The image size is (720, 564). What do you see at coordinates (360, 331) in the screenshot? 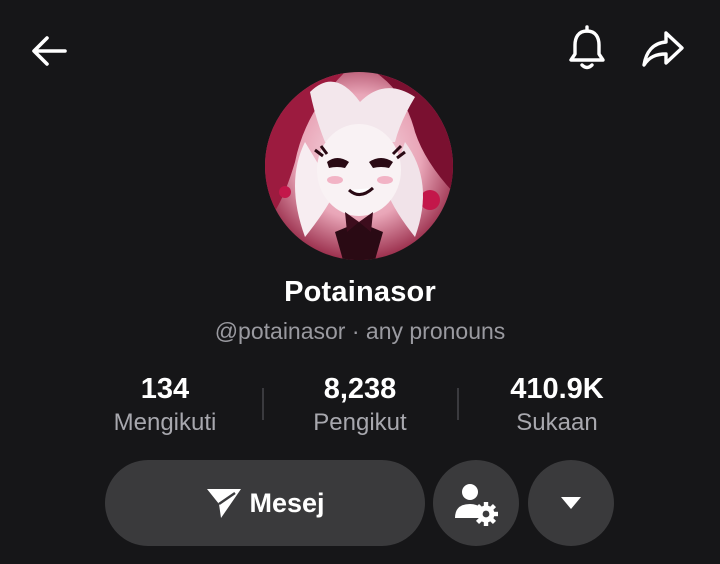
I see `handle-pronouns: @potainasor · any pronouns` at bounding box center [360, 331].